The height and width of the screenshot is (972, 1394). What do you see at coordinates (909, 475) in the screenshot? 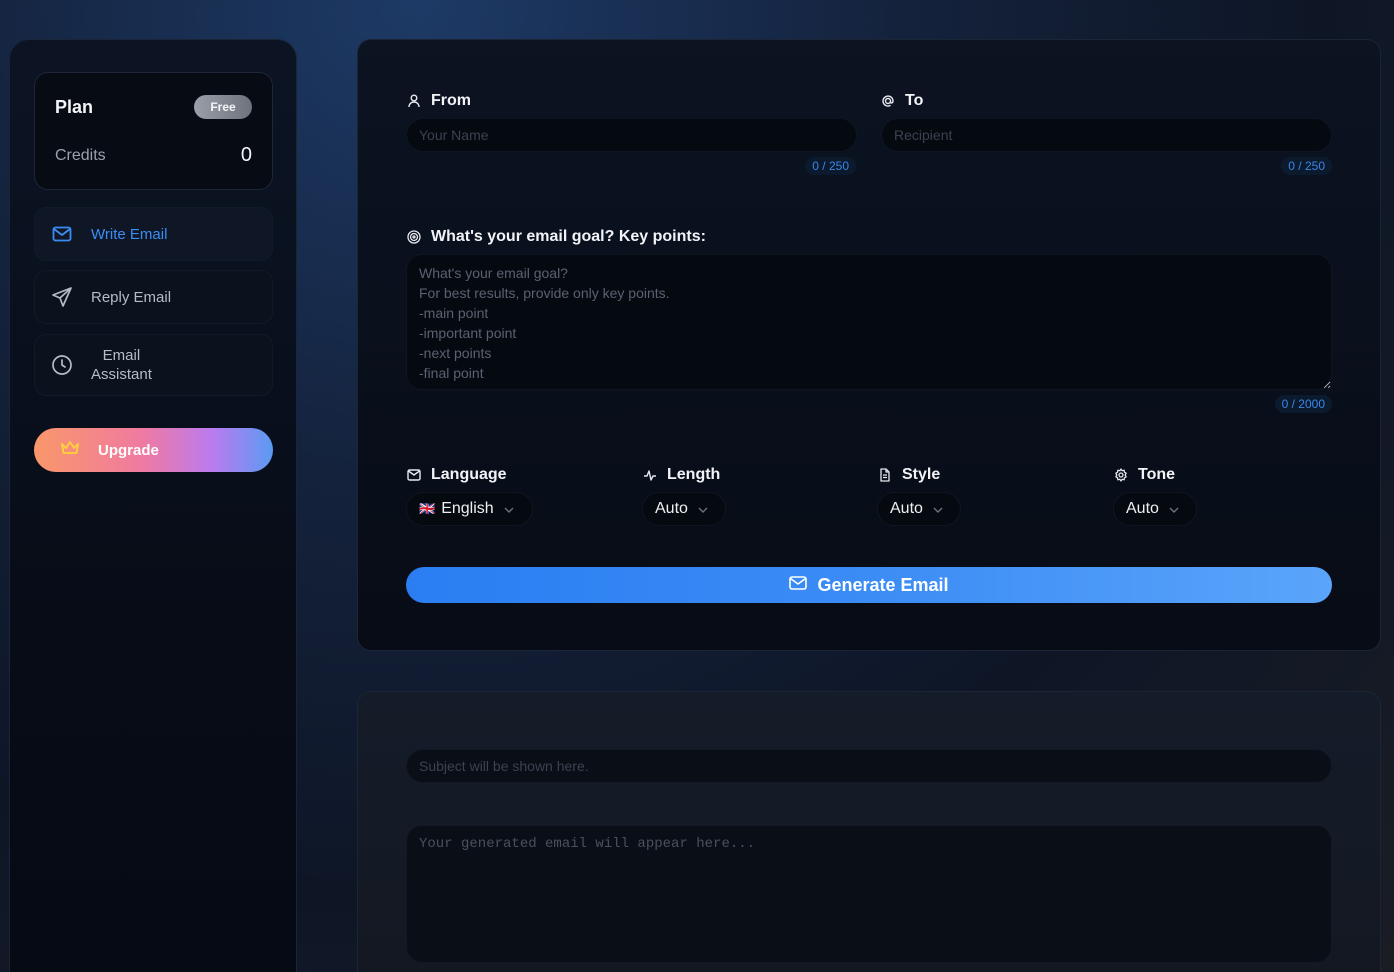
I see `style-label: Style` at bounding box center [909, 475].